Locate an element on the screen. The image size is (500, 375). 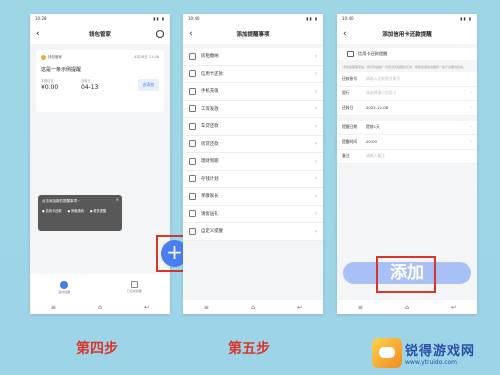
note-input: 请输入备注 is located at coordinates (375, 156).